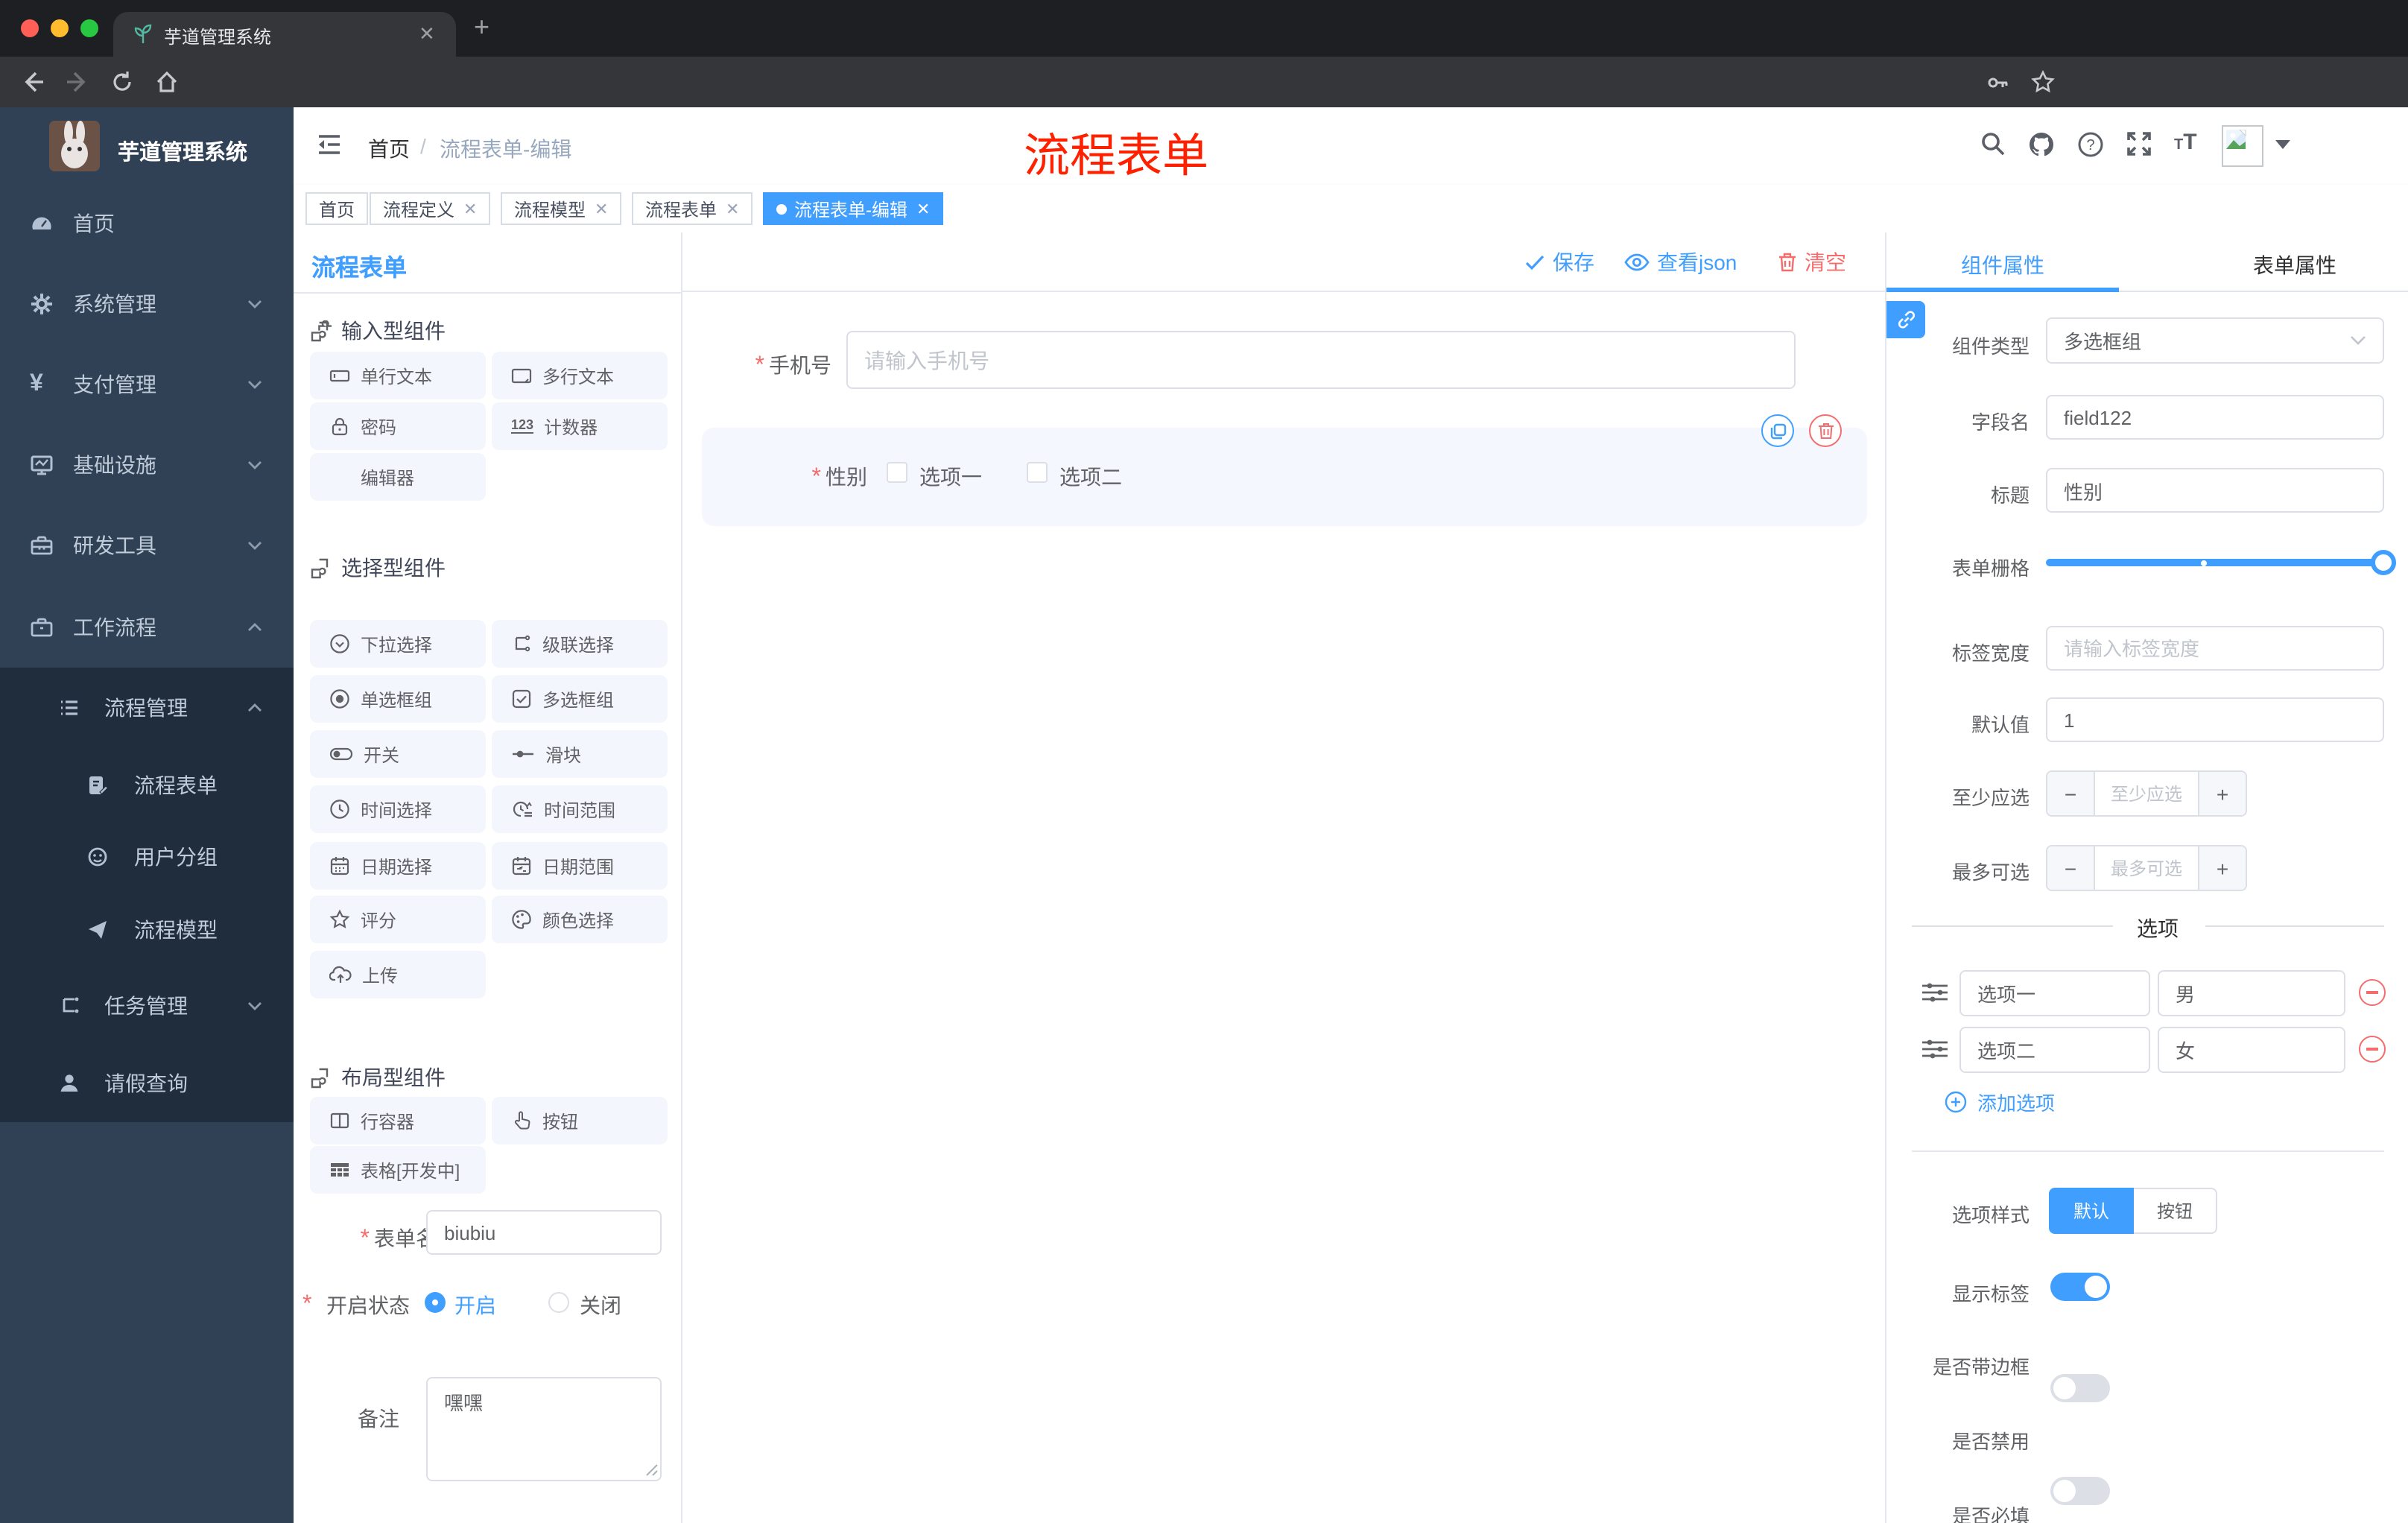 This screenshot has height=1523, width=2408. What do you see at coordinates (2215, 649) in the screenshot?
I see `label-width-input` at bounding box center [2215, 649].